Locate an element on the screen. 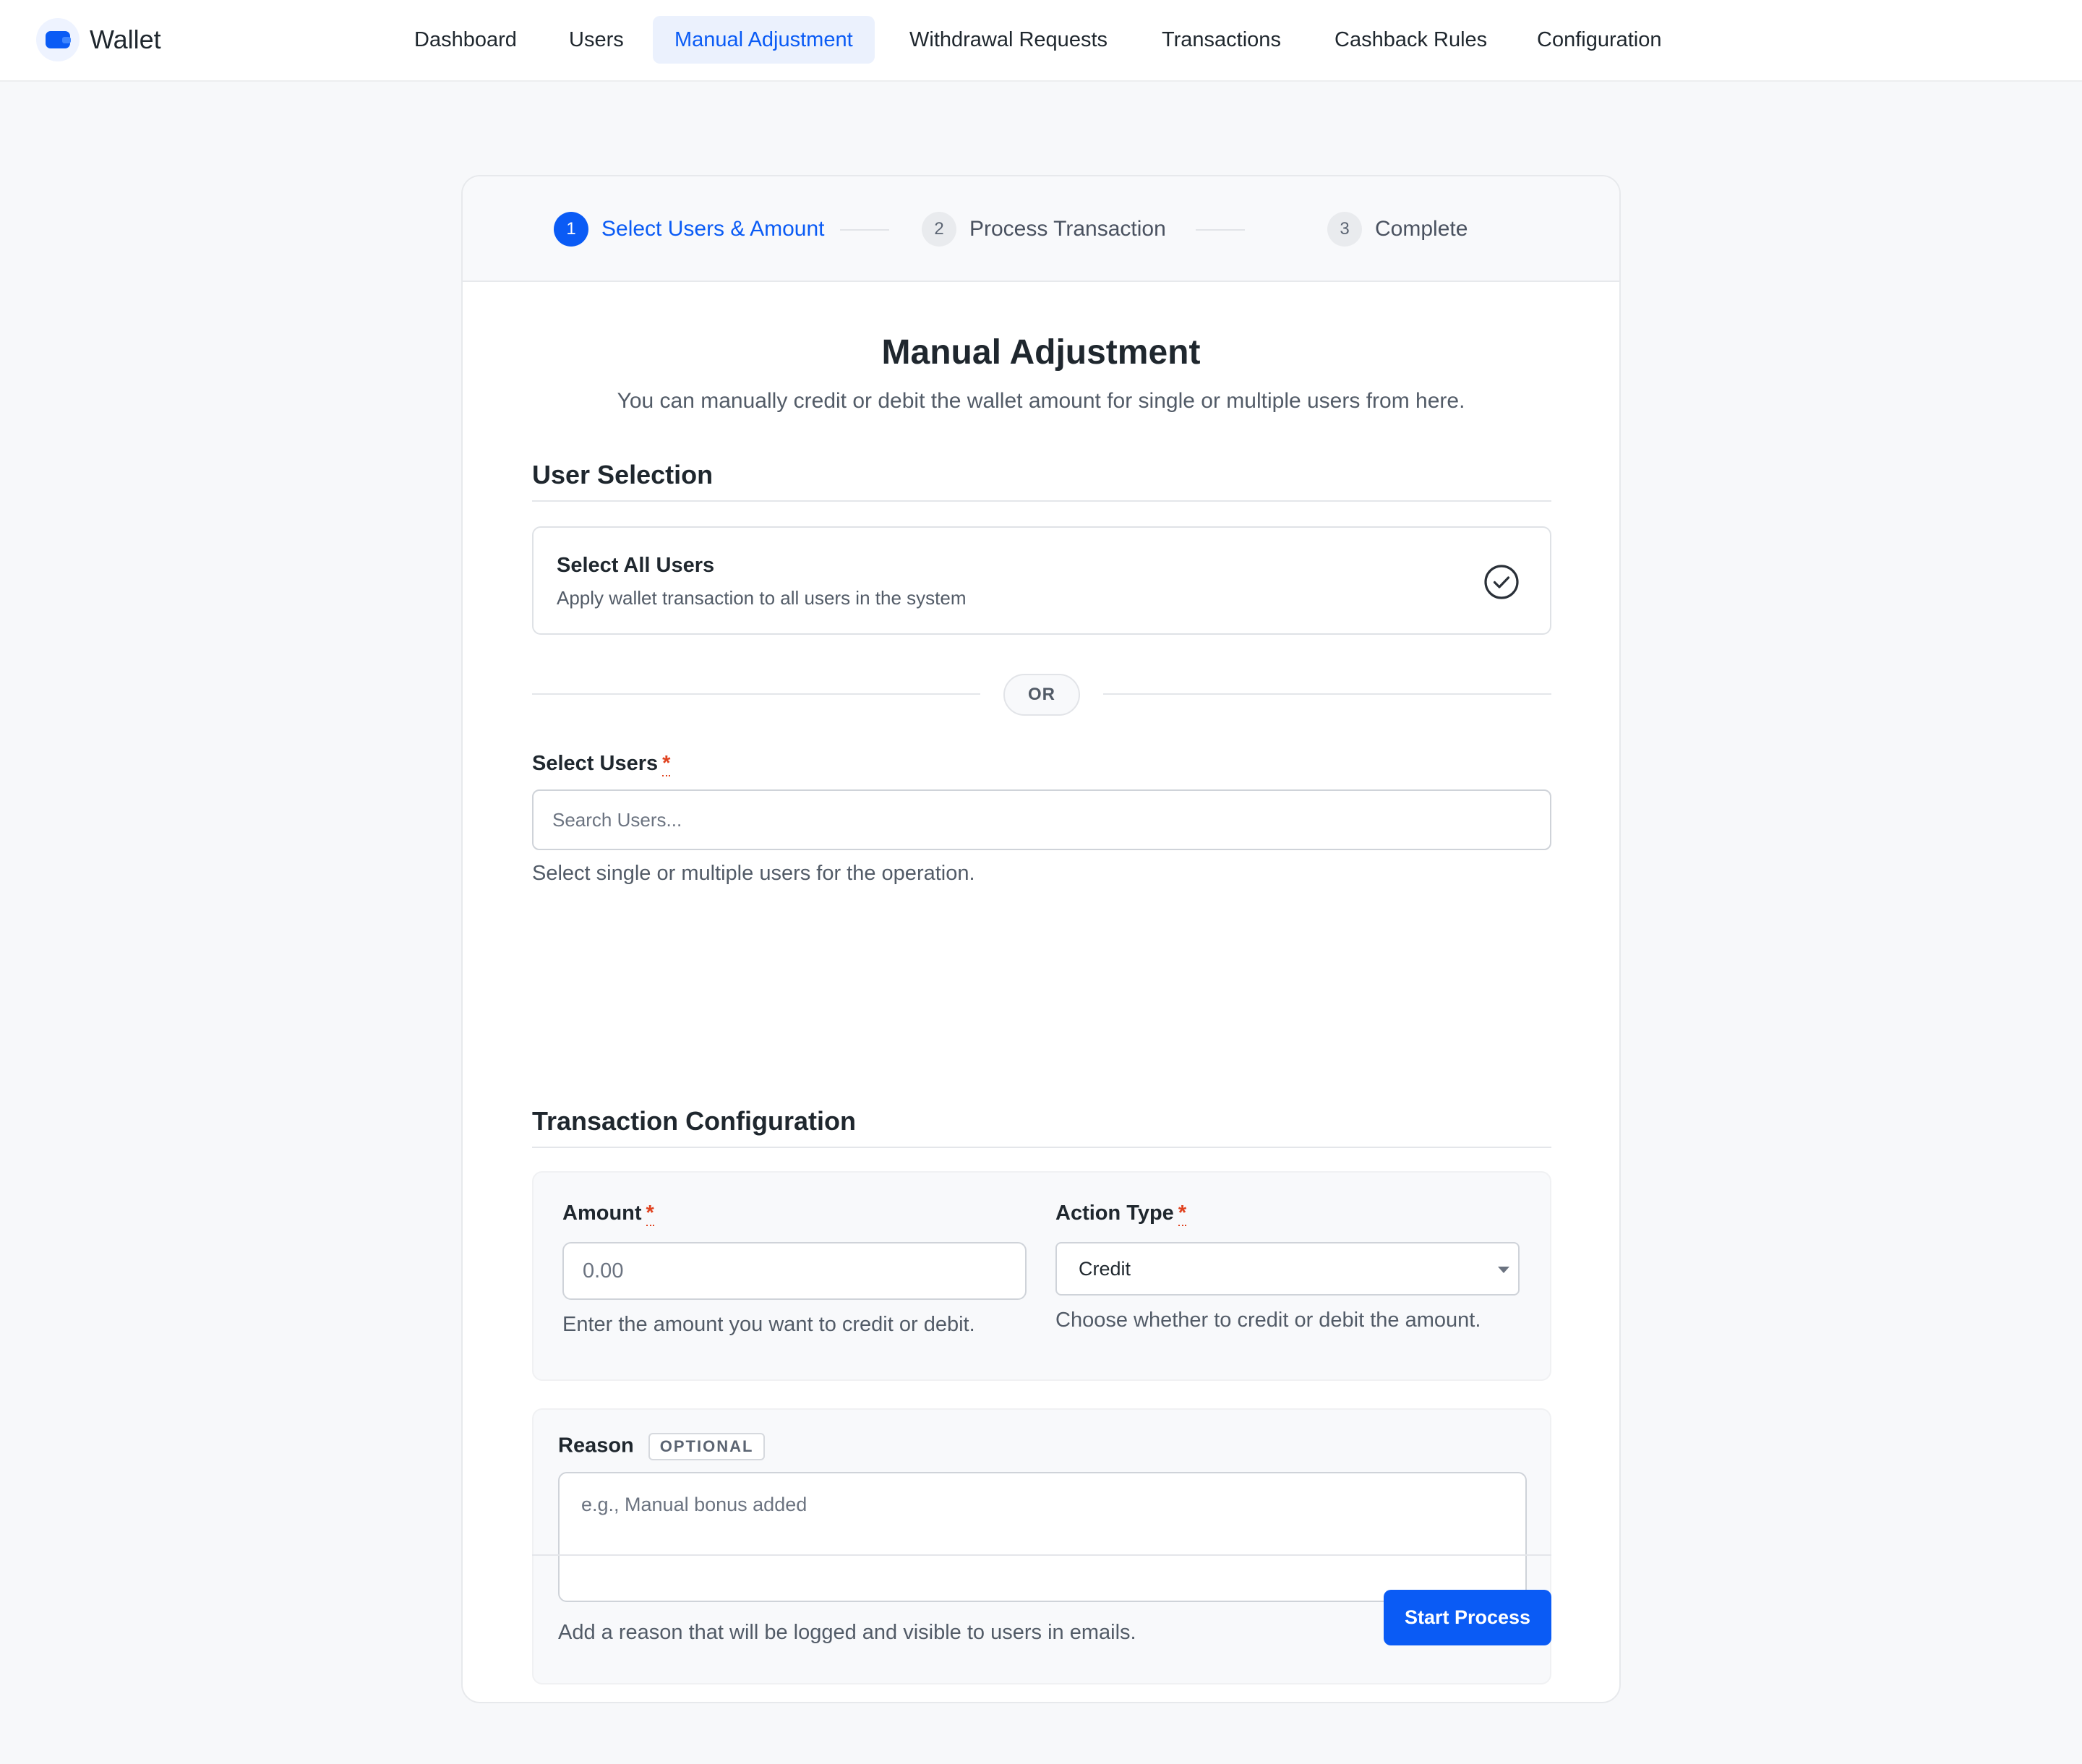 Image resolution: width=2082 pixels, height=1764 pixels. amount-label-text: Amount is located at coordinates (602, 1213).